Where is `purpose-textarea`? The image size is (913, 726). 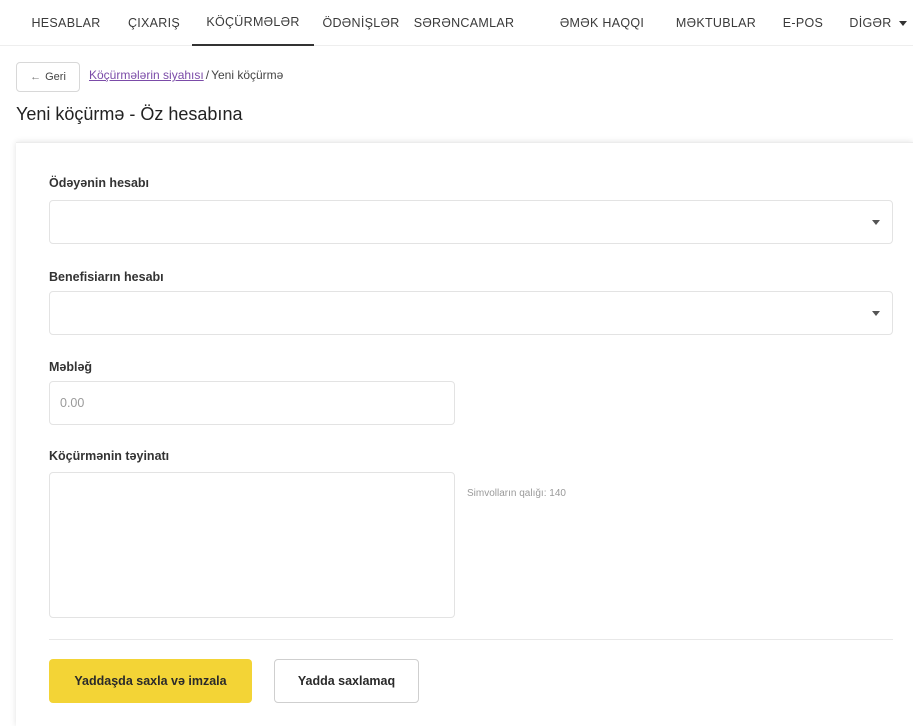 purpose-textarea is located at coordinates (252, 545).